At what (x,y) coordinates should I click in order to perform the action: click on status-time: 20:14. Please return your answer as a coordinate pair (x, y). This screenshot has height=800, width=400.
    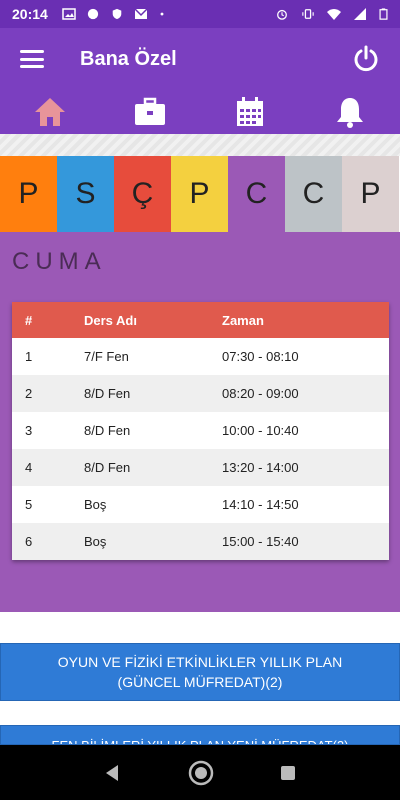
    Looking at the image, I should click on (30, 14).